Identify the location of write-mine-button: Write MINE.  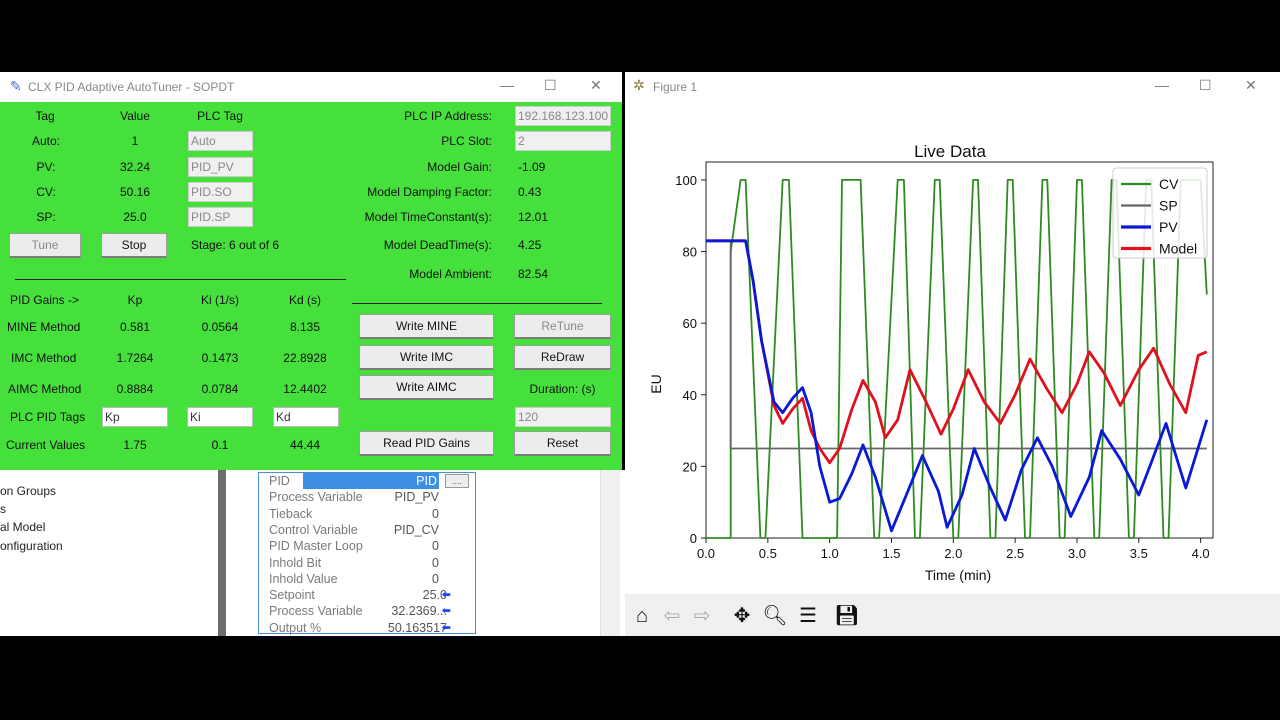
(426, 326).